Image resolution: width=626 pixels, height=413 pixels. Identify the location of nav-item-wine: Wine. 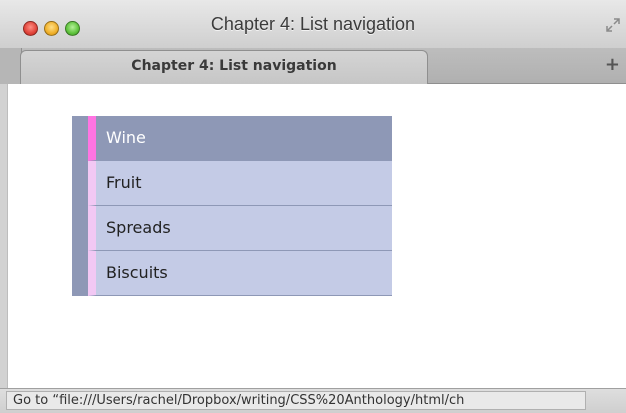
(240, 138).